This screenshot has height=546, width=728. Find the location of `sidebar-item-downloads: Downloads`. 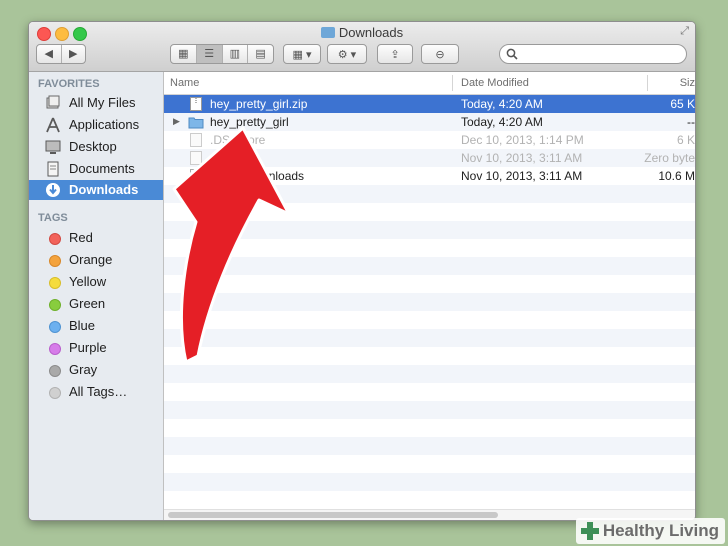

sidebar-item-downloads: Downloads is located at coordinates (96, 190).